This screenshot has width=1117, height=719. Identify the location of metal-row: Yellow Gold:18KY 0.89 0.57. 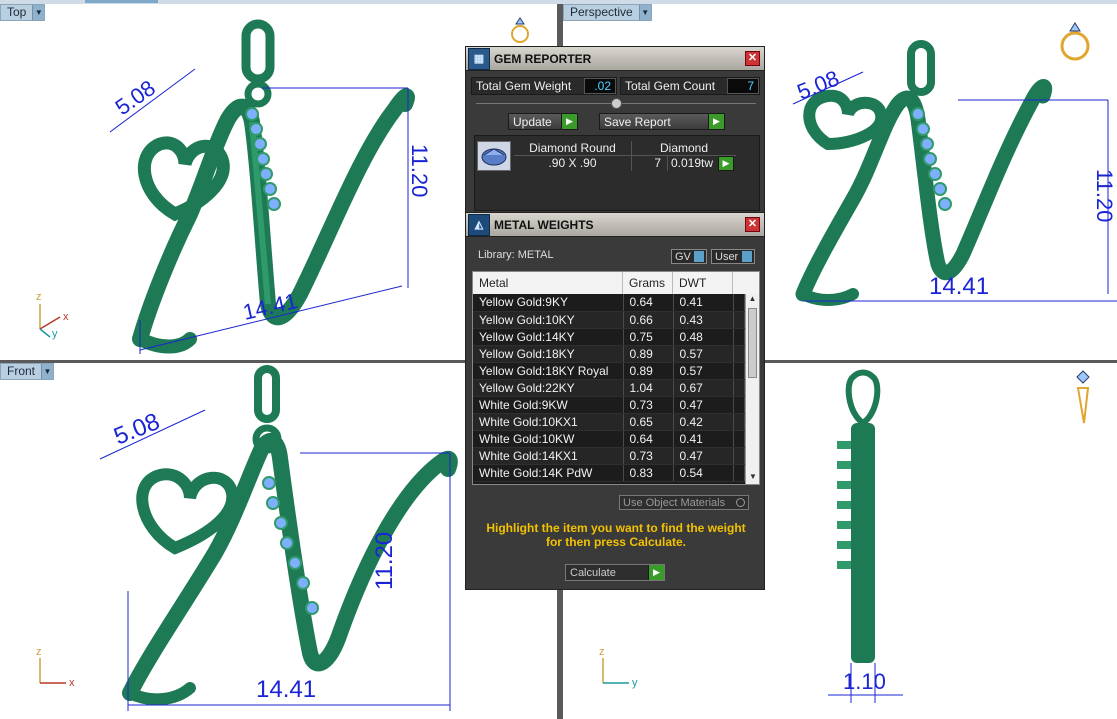
(609, 354).